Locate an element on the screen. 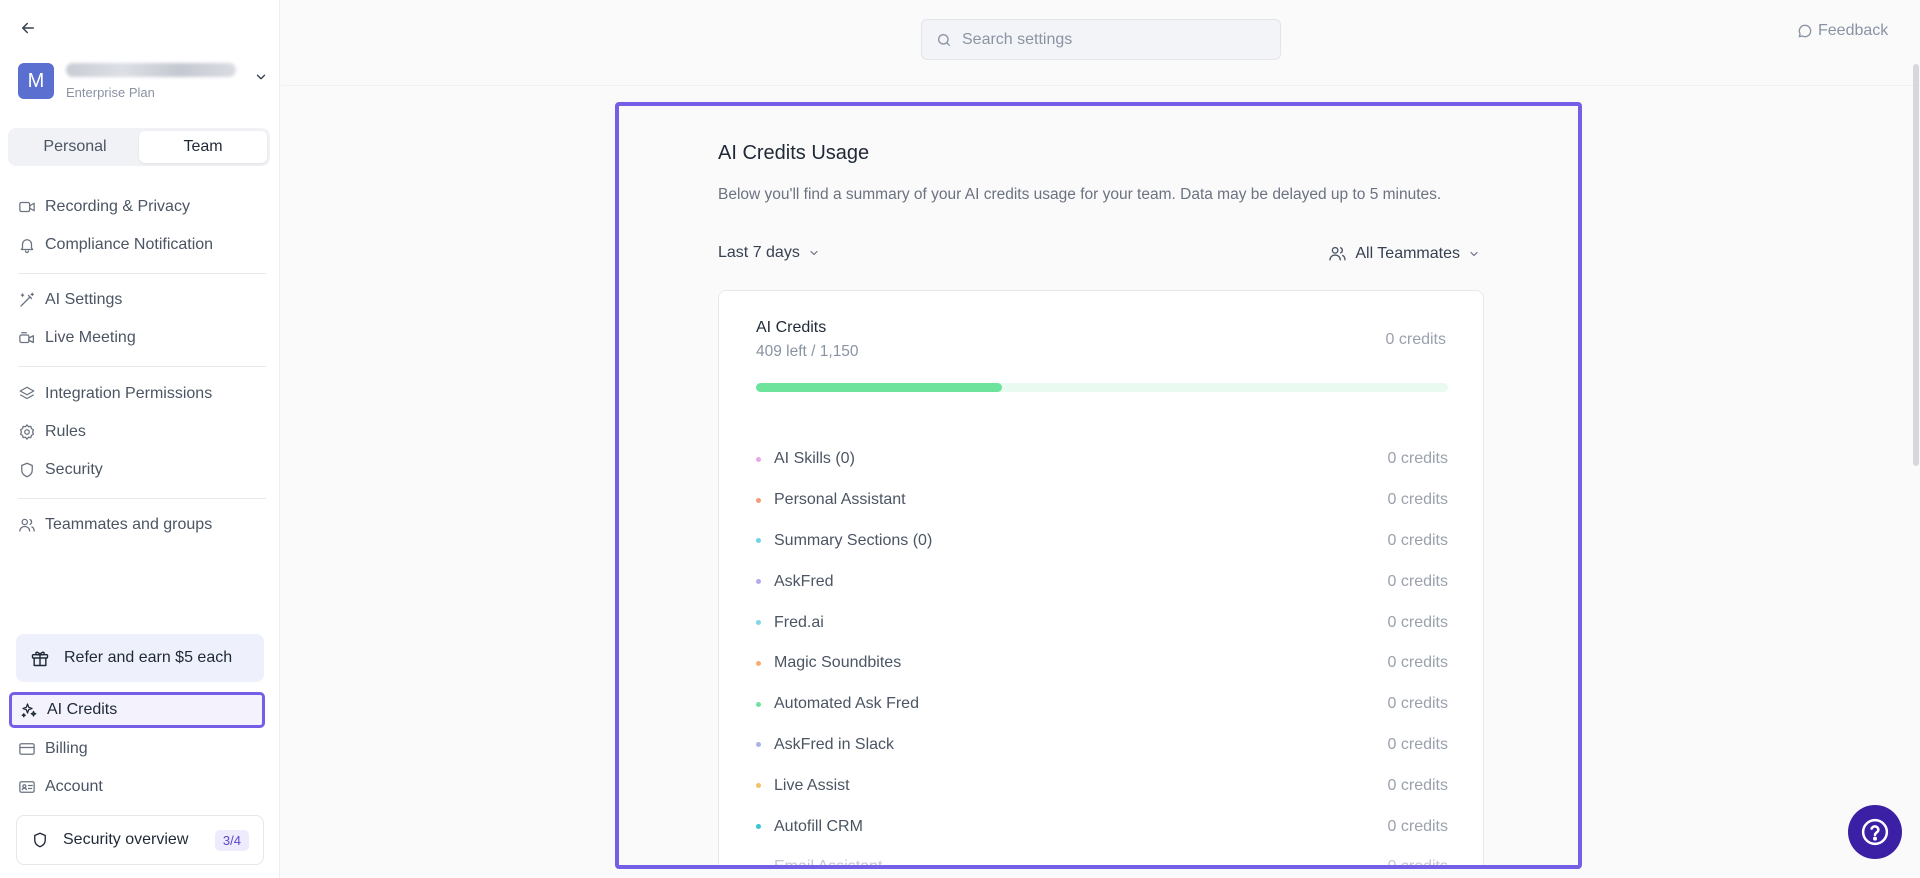  sidebar-item-billing: Billing is located at coordinates (53, 749).